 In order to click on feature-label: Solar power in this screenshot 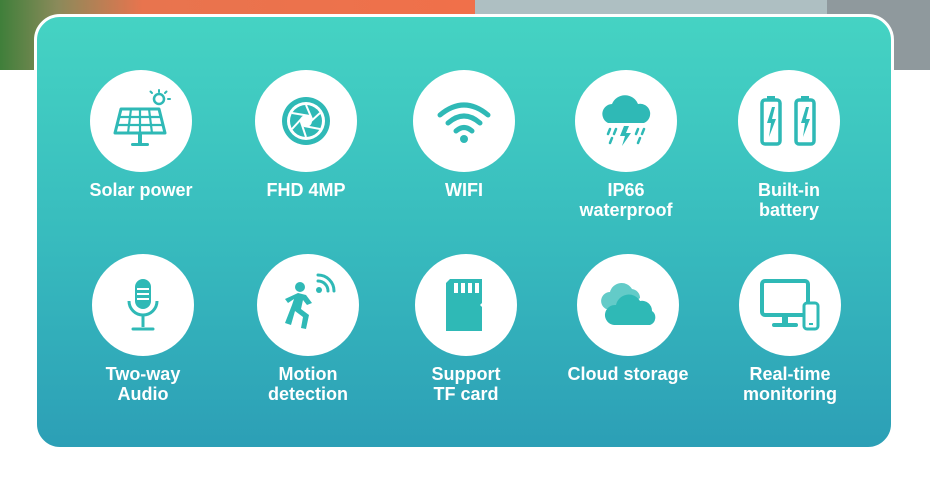, I will do `click(141, 190)`.